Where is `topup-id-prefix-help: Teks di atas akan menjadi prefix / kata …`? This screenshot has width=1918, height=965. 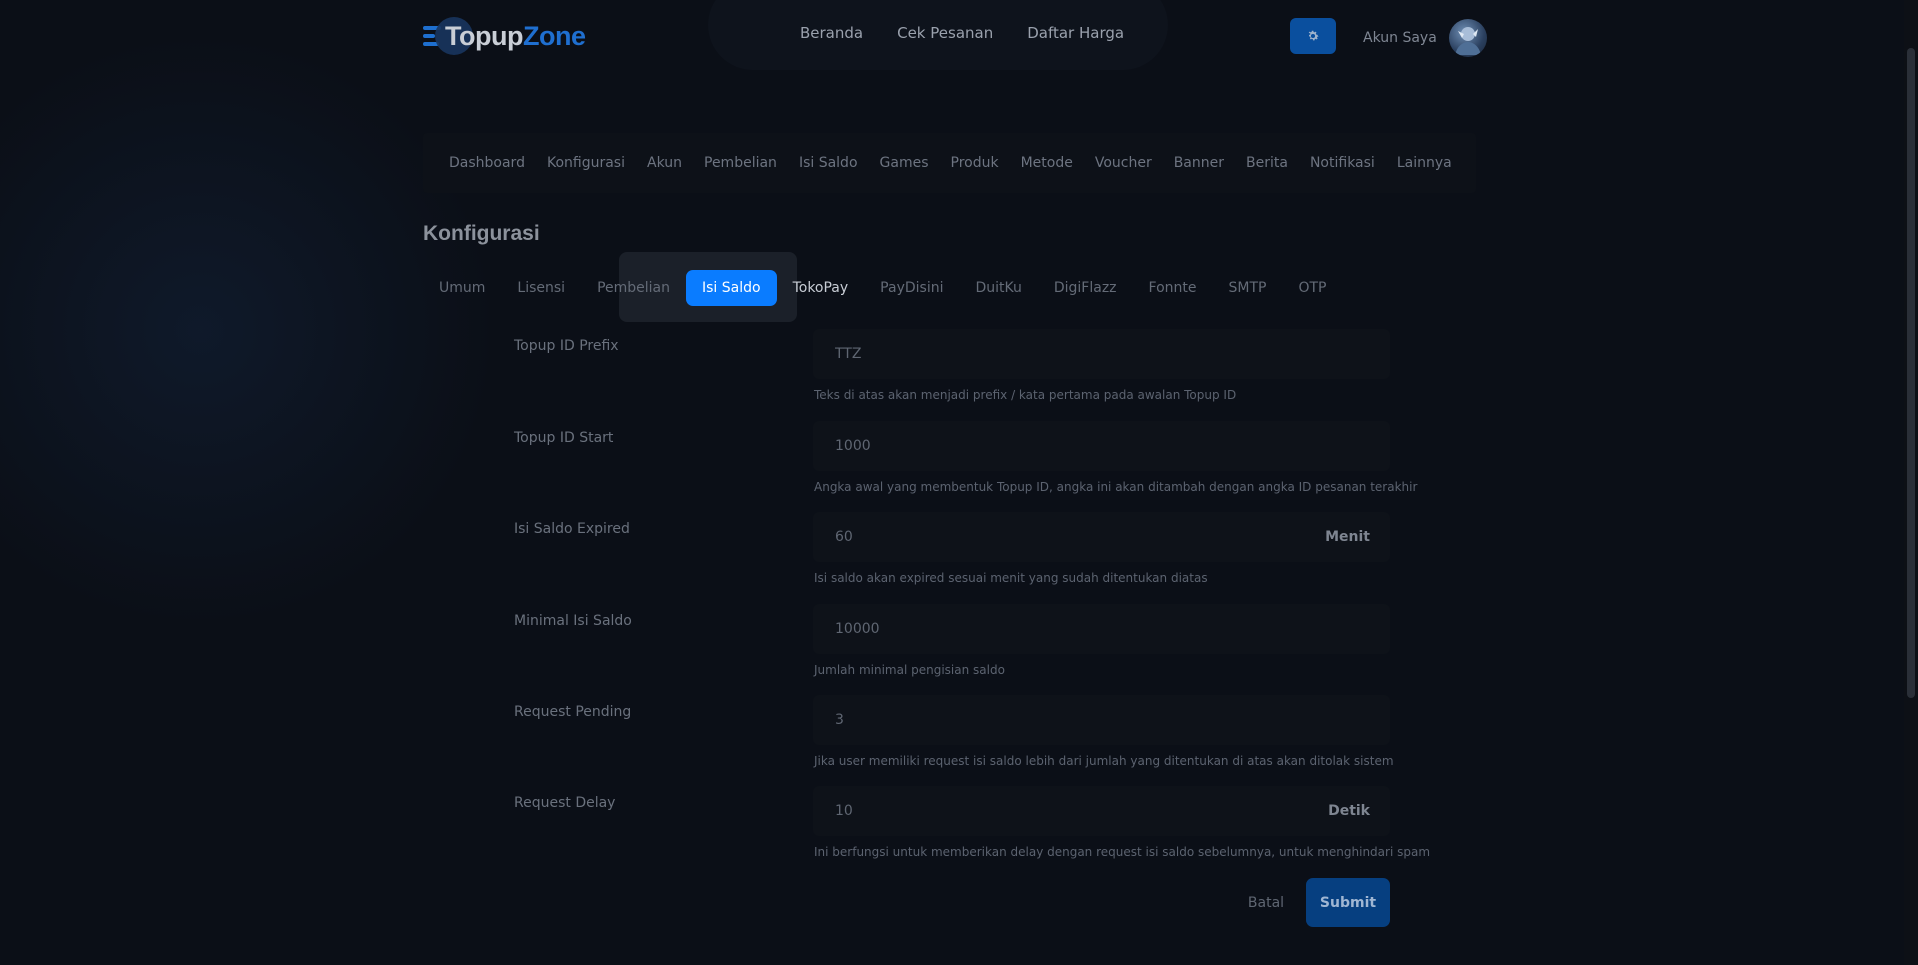
topup-id-prefix-help: Teks di atas akan menjadi prefix / kata … is located at coordinates (1025, 395).